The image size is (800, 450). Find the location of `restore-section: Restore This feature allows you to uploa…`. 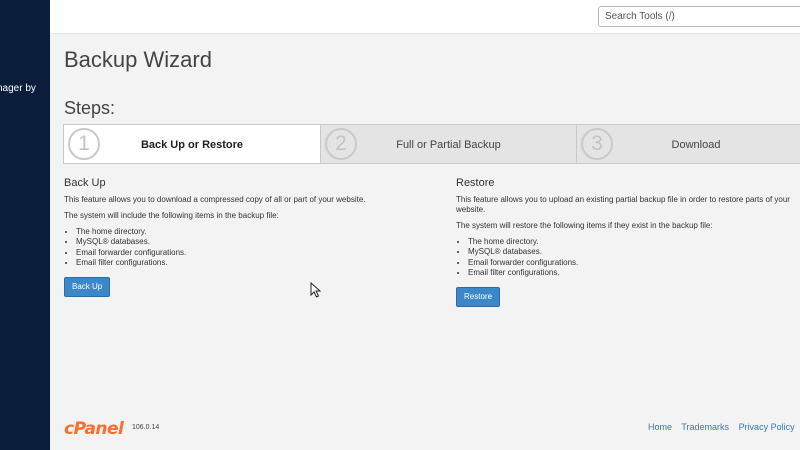

restore-section: Restore This feature allows you to uploa… is located at coordinates (628, 242).